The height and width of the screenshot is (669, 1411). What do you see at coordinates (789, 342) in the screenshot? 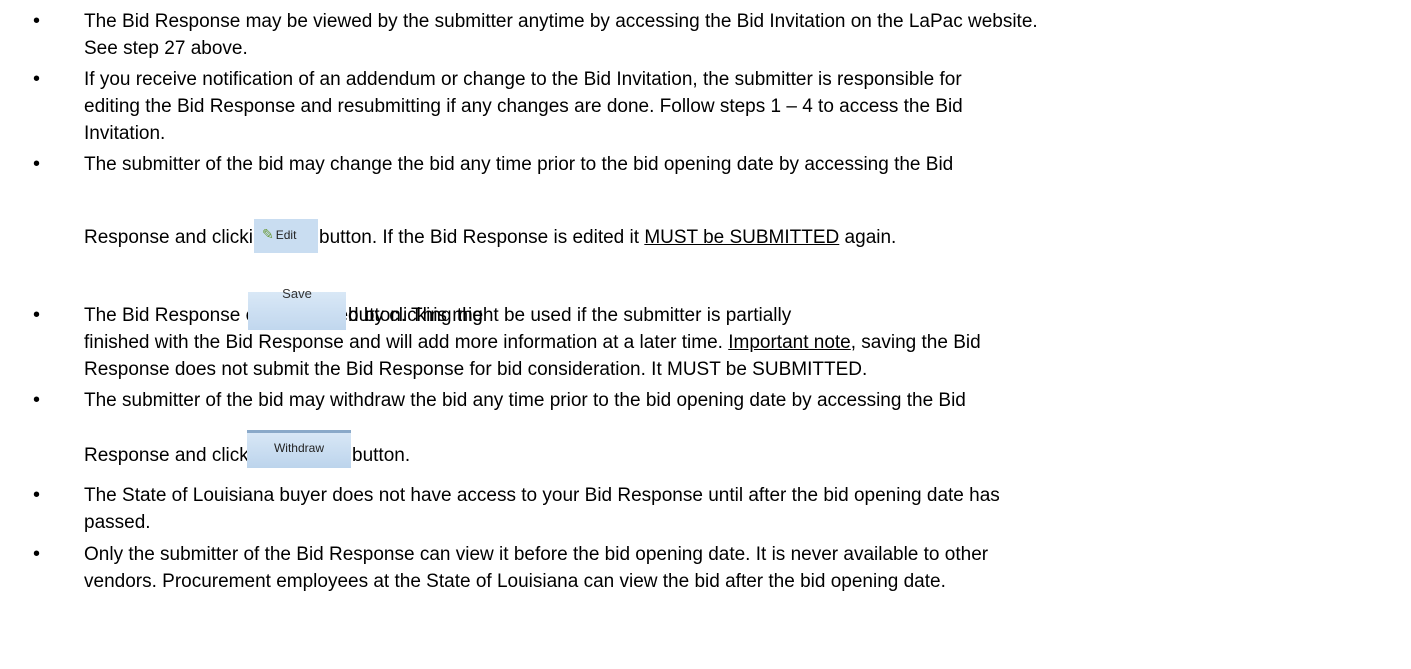
I see `bullet-4-emphasis: Important note` at bounding box center [789, 342].